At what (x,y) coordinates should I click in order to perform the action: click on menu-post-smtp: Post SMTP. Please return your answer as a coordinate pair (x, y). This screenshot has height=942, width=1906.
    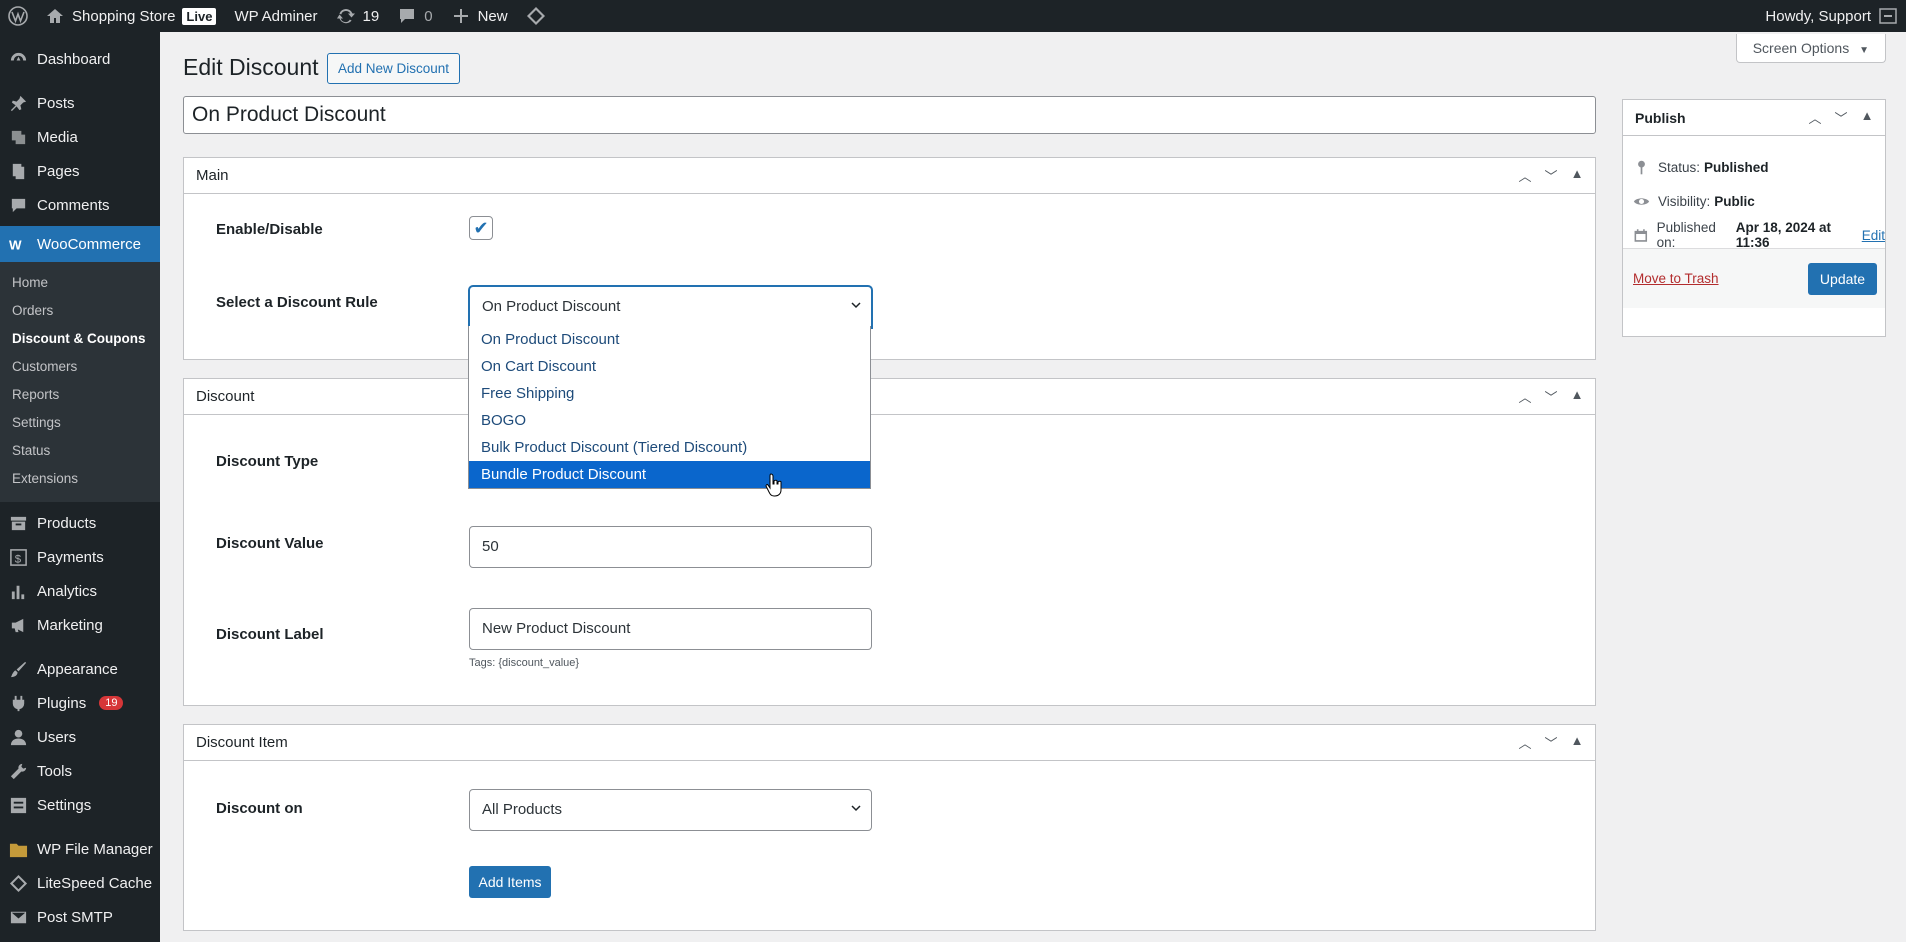
    Looking at the image, I should click on (80, 917).